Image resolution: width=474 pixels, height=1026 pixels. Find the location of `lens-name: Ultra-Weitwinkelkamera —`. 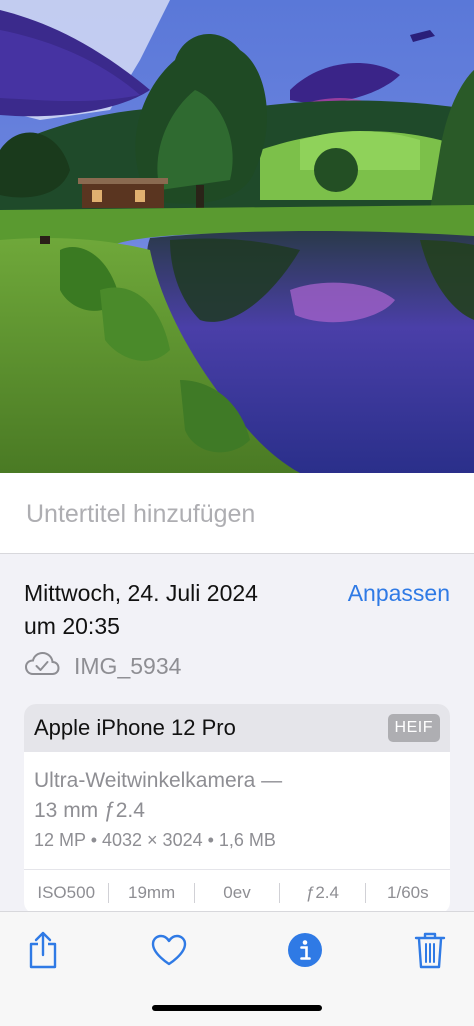

lens-name: Ultra-Weitwinkelkamera — is located at coordinates (158, 780).